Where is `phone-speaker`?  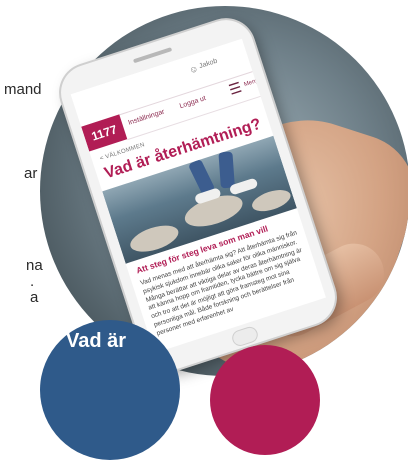
phone-speaker is located at coordinates (152, 55).